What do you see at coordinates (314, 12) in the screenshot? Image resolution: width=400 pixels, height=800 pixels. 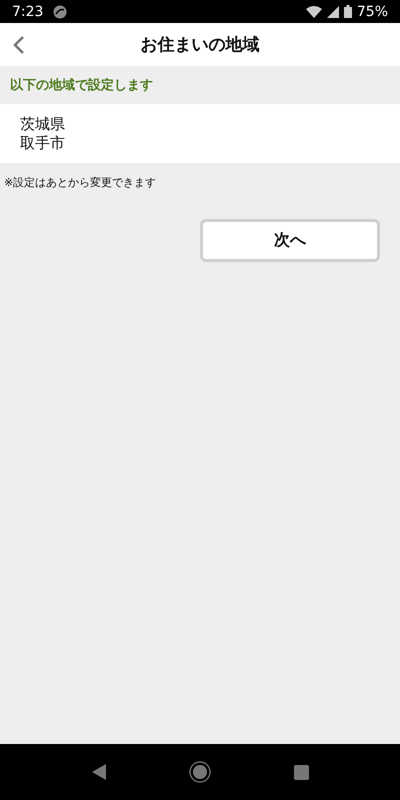 I see `wifi-icon` at bounding box center [314, 12].